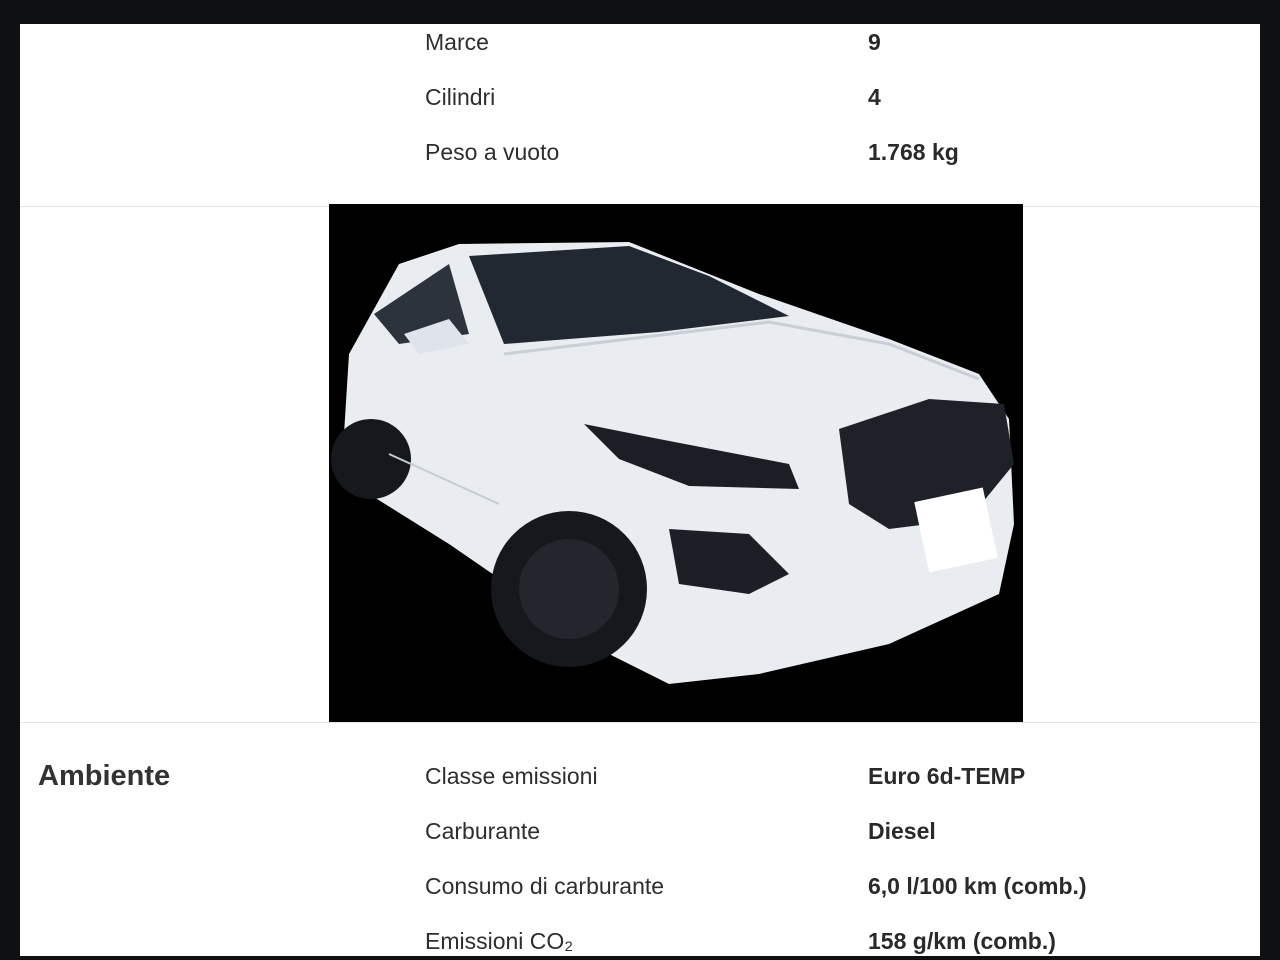 This screenshot has width=1280, height=960. Describe the element at coordinates (511, 776) in the screenshot. I see `spec-label: Classe emissioni` at that location.